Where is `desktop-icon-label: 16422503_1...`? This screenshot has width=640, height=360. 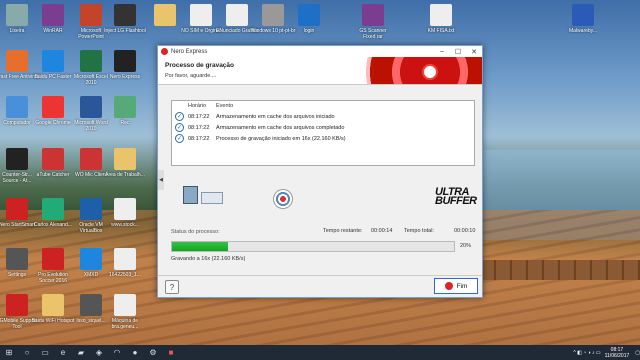
desktop-icon-label: 16422503_1... is located at coordinates (125, 275).